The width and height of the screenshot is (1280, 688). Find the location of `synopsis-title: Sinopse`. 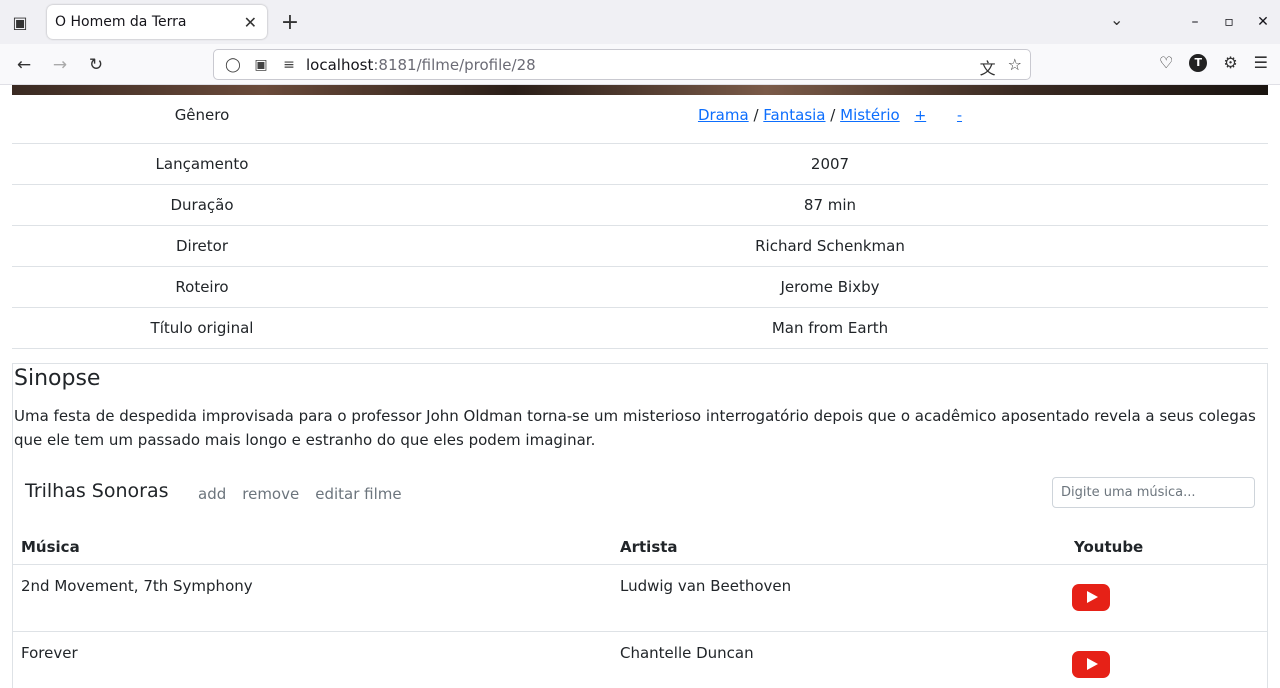

synopsis-title: Sinopse is located at coordinates (57, 378).